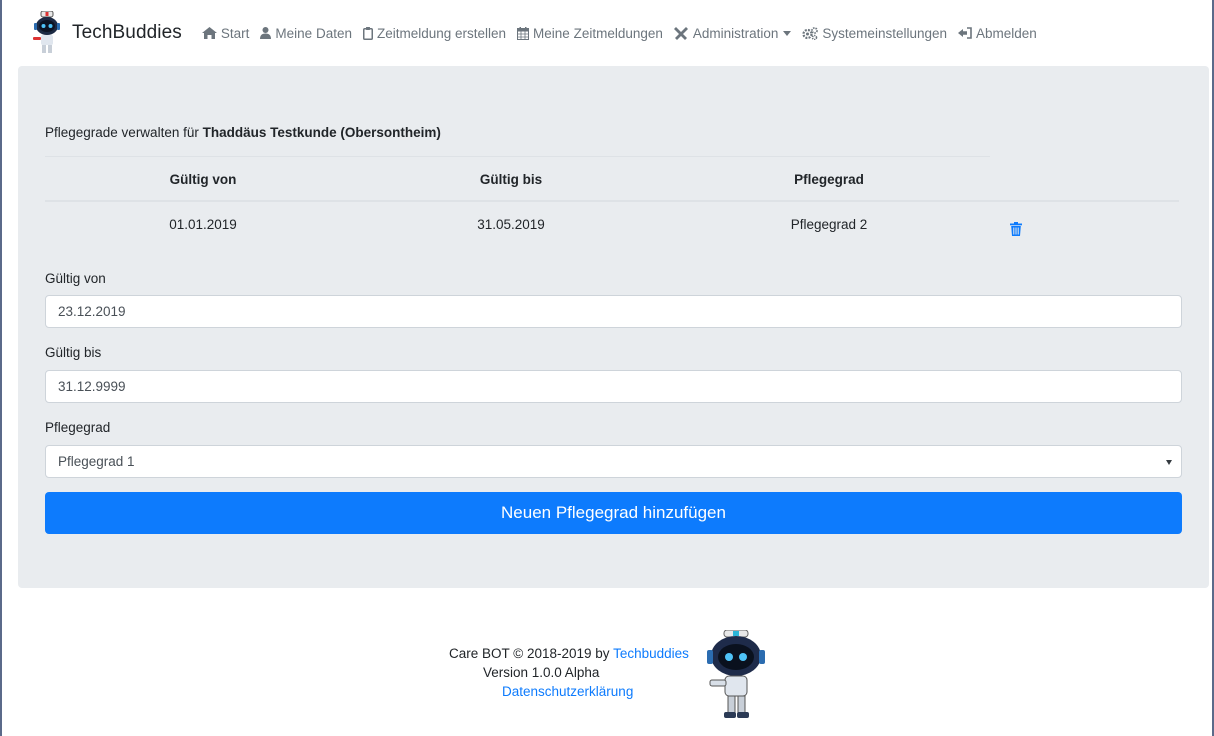 Image resolution: width=1214 pixels, height=736 pixels. I want to click on robot-mascot-icon, so click(736, 674).